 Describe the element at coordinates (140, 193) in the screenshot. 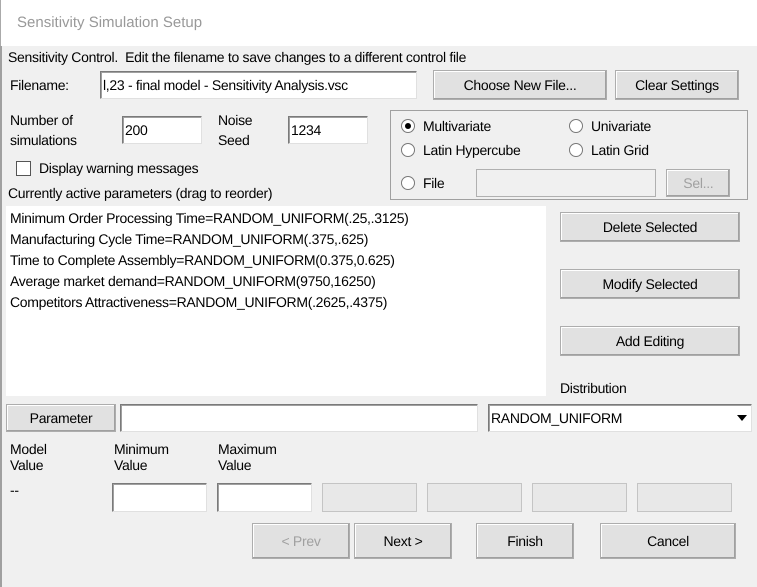

I see `parameters-label: Currently active parameters (drag to reorder)` at that location.